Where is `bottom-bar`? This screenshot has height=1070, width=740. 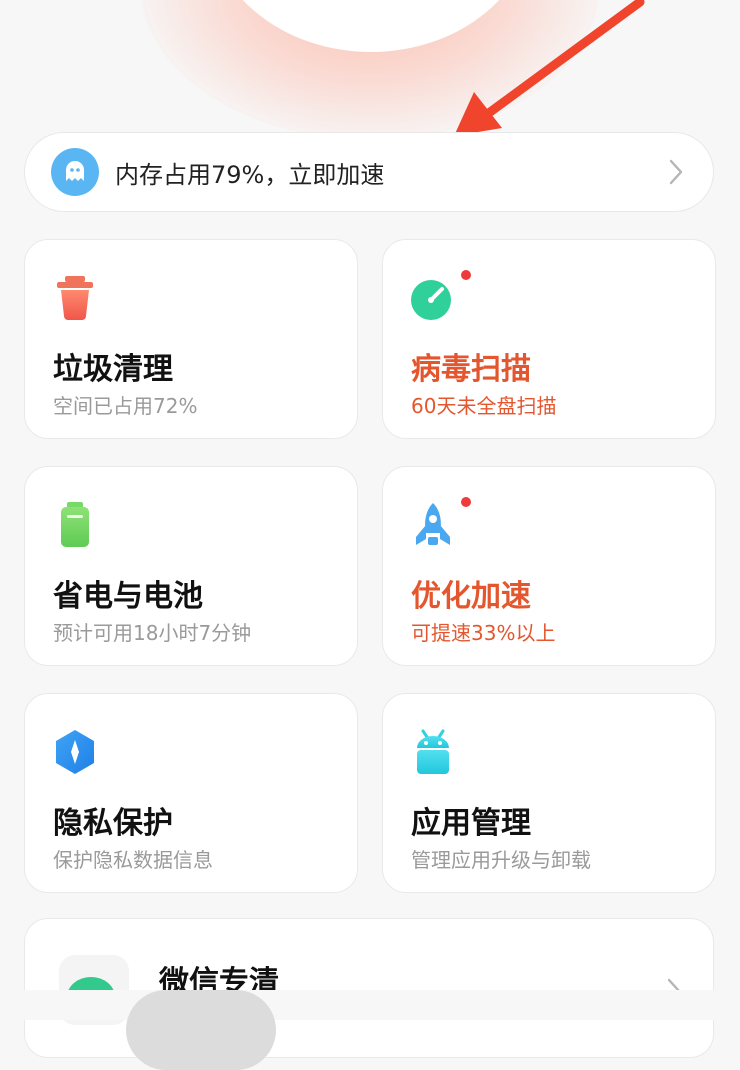 bottom-bar is located at coordinates (370, 1005).